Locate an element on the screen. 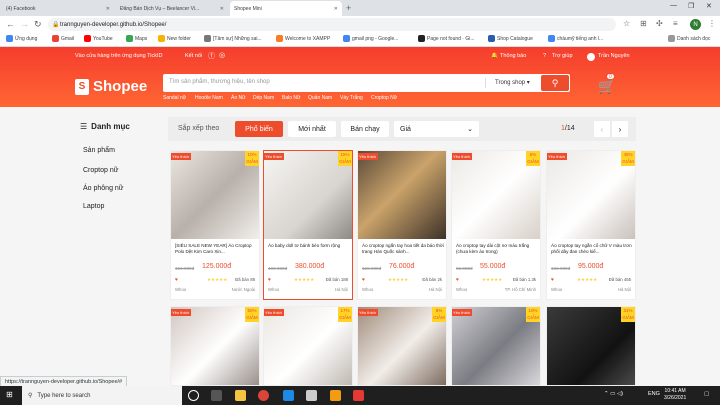 The width and height of the screenshot is (720, 405). task-view-icon is located at coordinates (216, 395).